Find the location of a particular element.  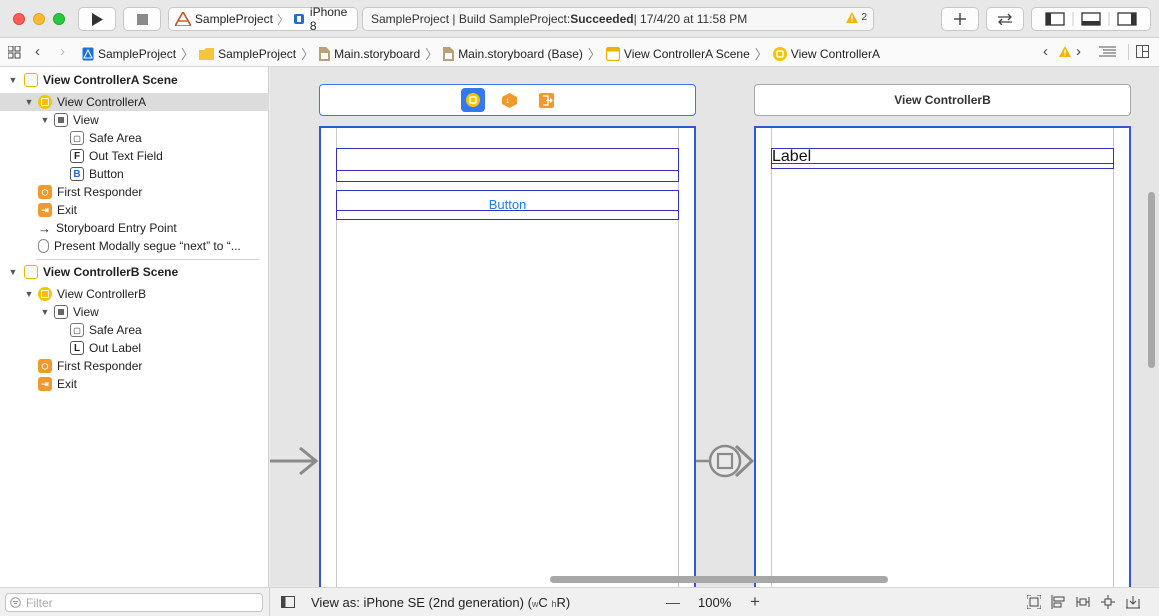

zoom-in-icon: + is located at coordinates (755, 602).